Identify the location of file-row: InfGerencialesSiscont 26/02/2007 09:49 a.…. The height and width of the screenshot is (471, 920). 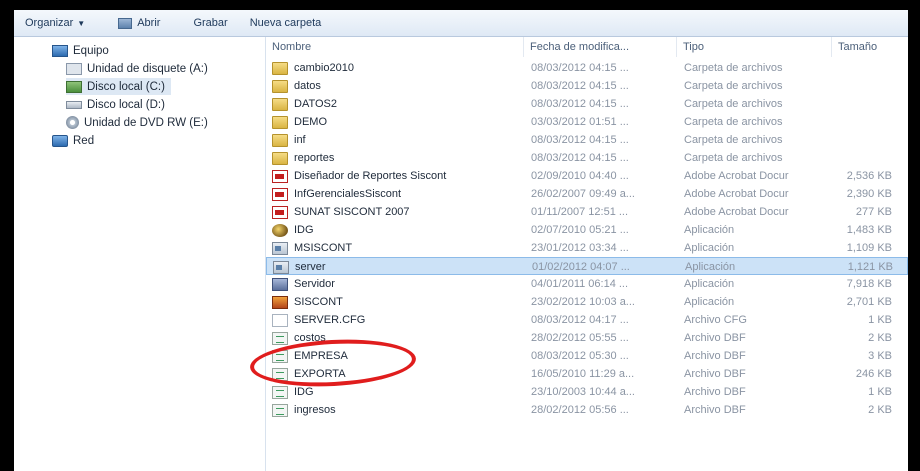
(587, 194).